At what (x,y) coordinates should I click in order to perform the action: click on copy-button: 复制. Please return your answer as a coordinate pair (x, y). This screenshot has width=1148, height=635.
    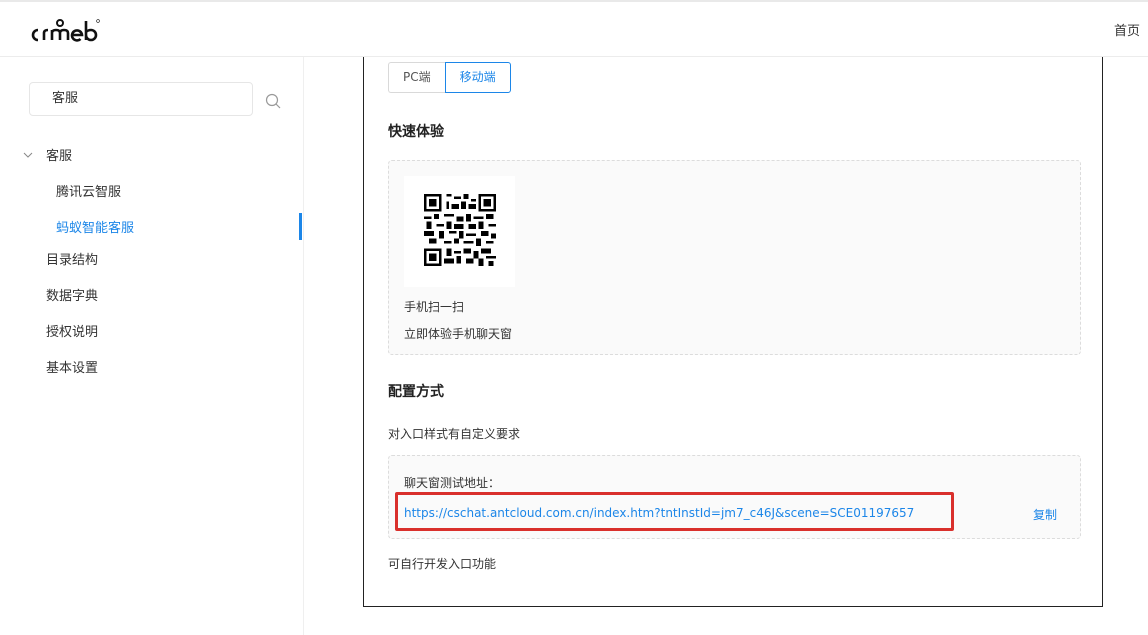
    Looking at the image, I should click on (1045, 514).